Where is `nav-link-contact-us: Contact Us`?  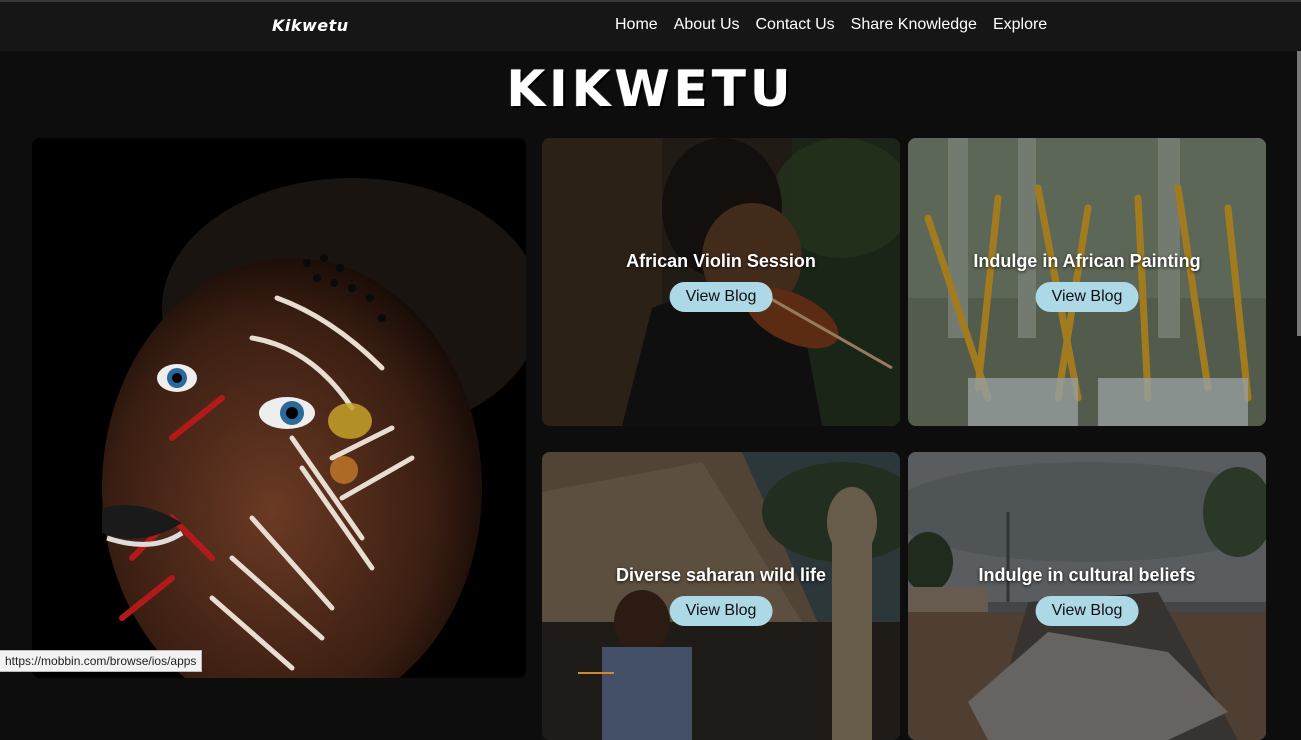
nav-link-contact-us: Contact Us is located at coordinates (795, 25).